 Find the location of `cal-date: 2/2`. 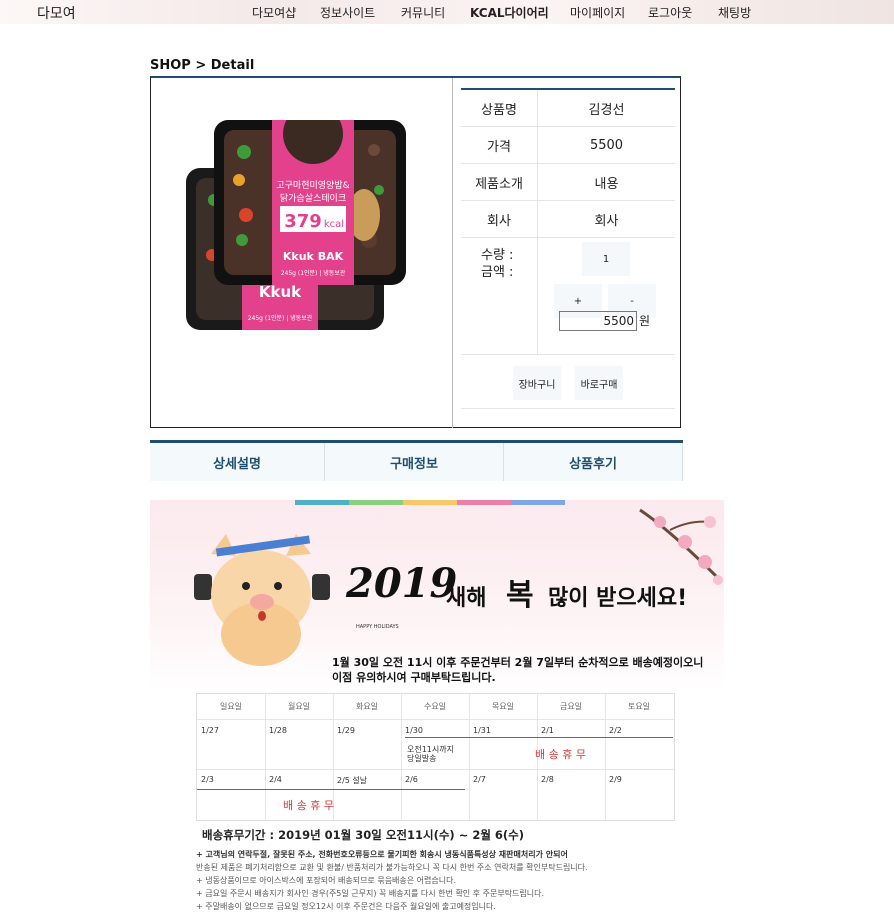

cal-date: 2/2 is located at coordinates (615, 730).